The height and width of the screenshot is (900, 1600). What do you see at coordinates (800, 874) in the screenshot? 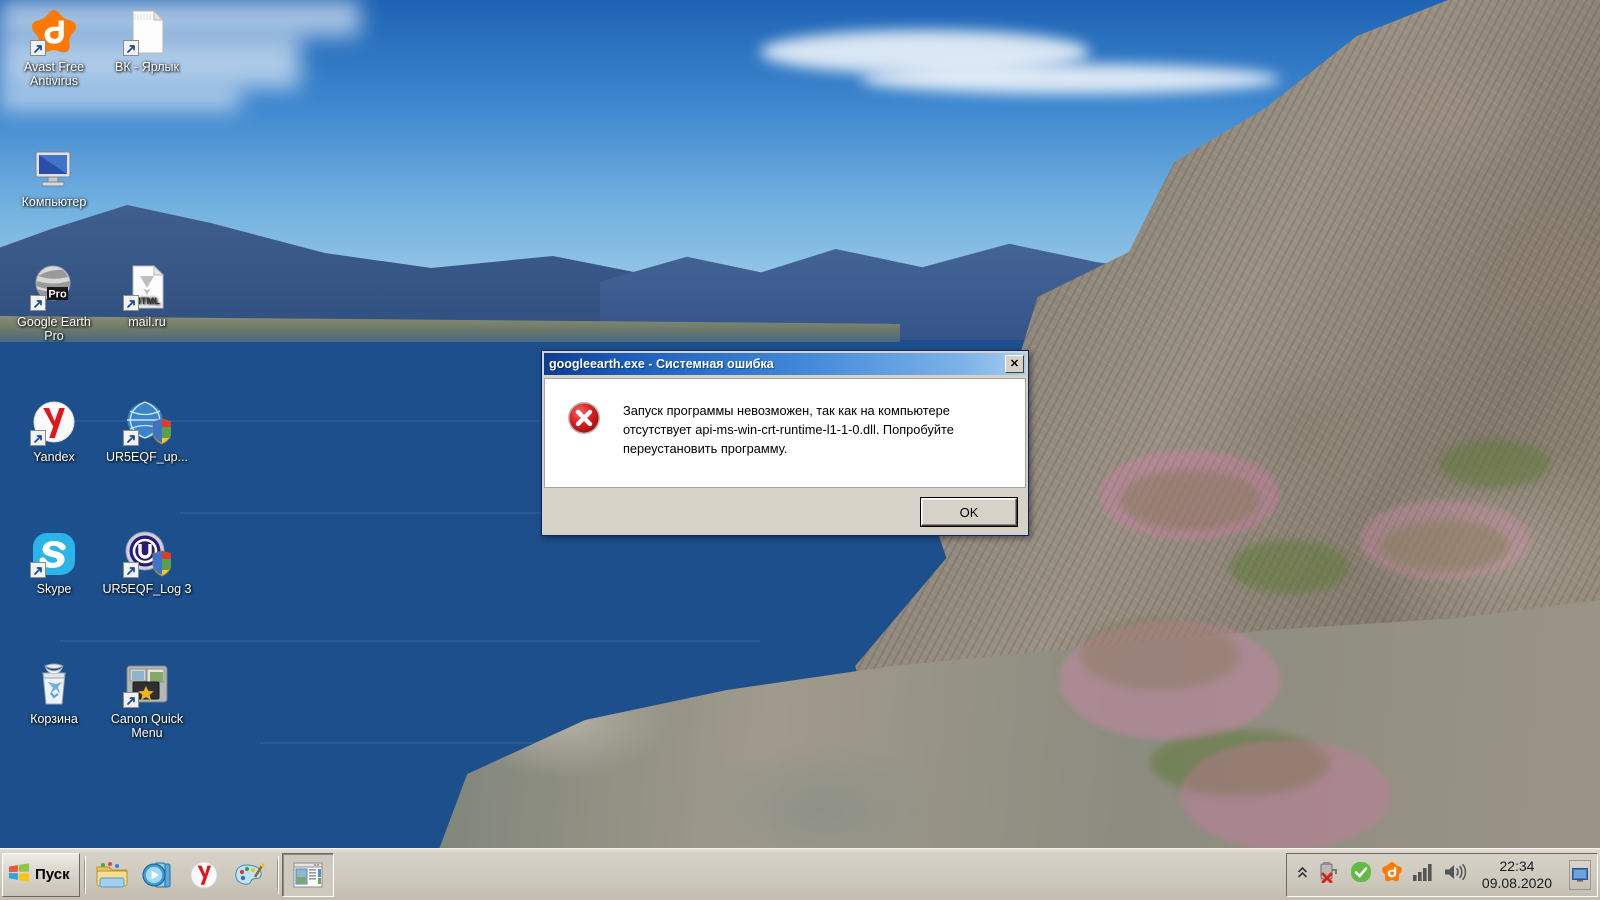
I see `taskbar: Пуск 22:34 09.08.2020` at bounding box center [800, 874].